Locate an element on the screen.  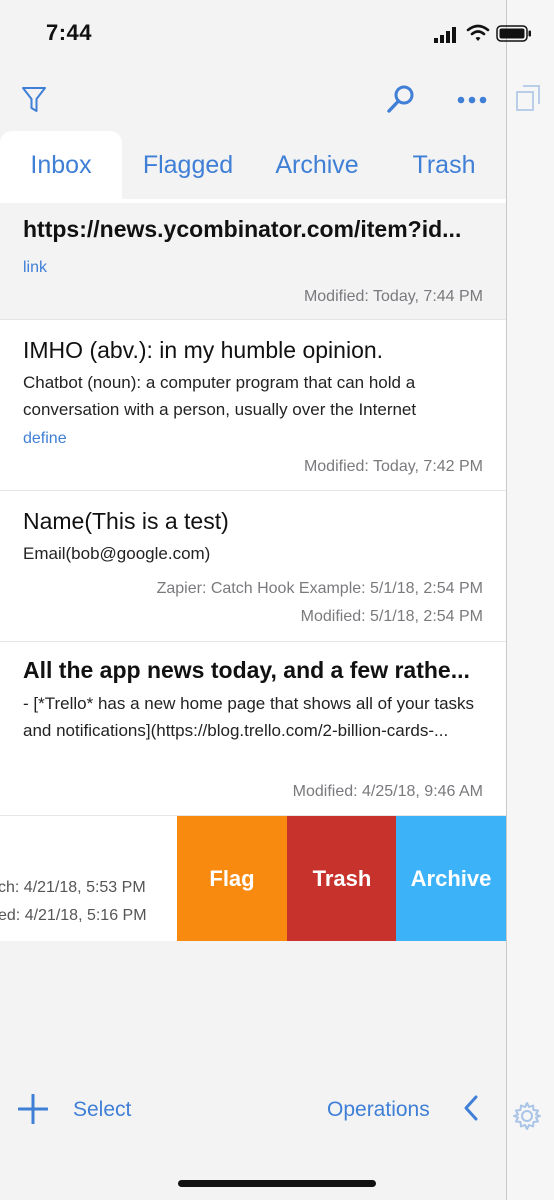
expand-icon is located at coordinates (528, 98).